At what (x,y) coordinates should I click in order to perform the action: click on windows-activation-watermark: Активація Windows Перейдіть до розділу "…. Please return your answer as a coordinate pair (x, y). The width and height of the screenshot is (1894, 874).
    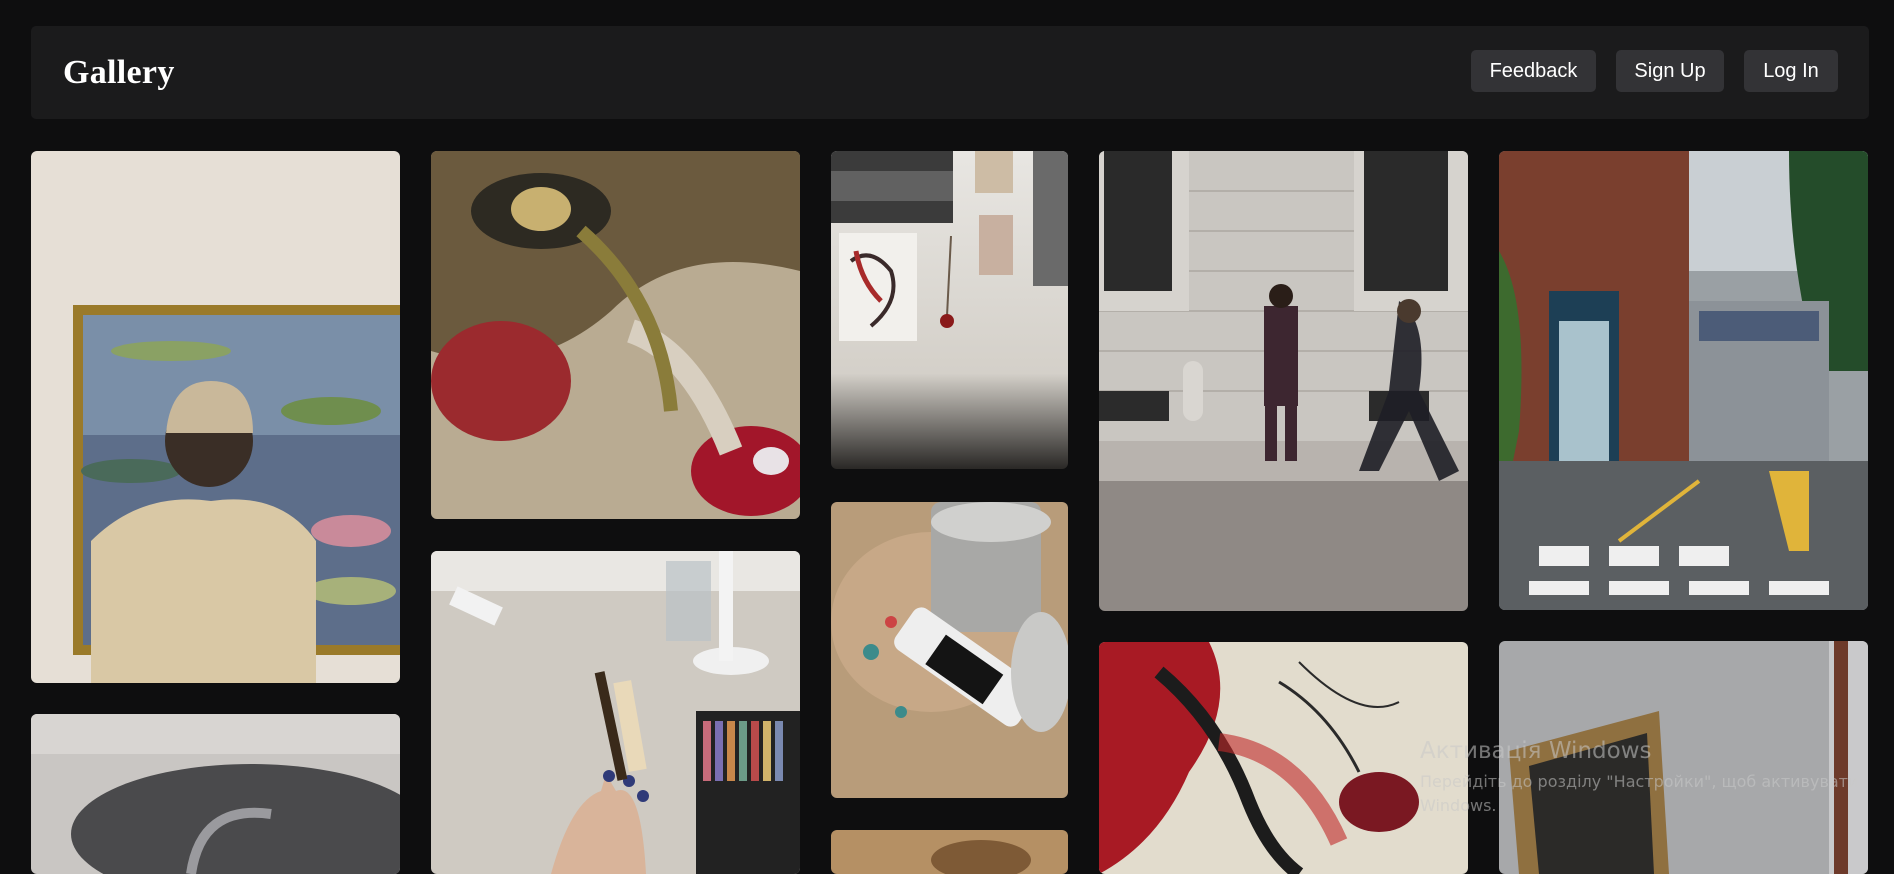
    Looking at the image, I should click on (1639, 778).